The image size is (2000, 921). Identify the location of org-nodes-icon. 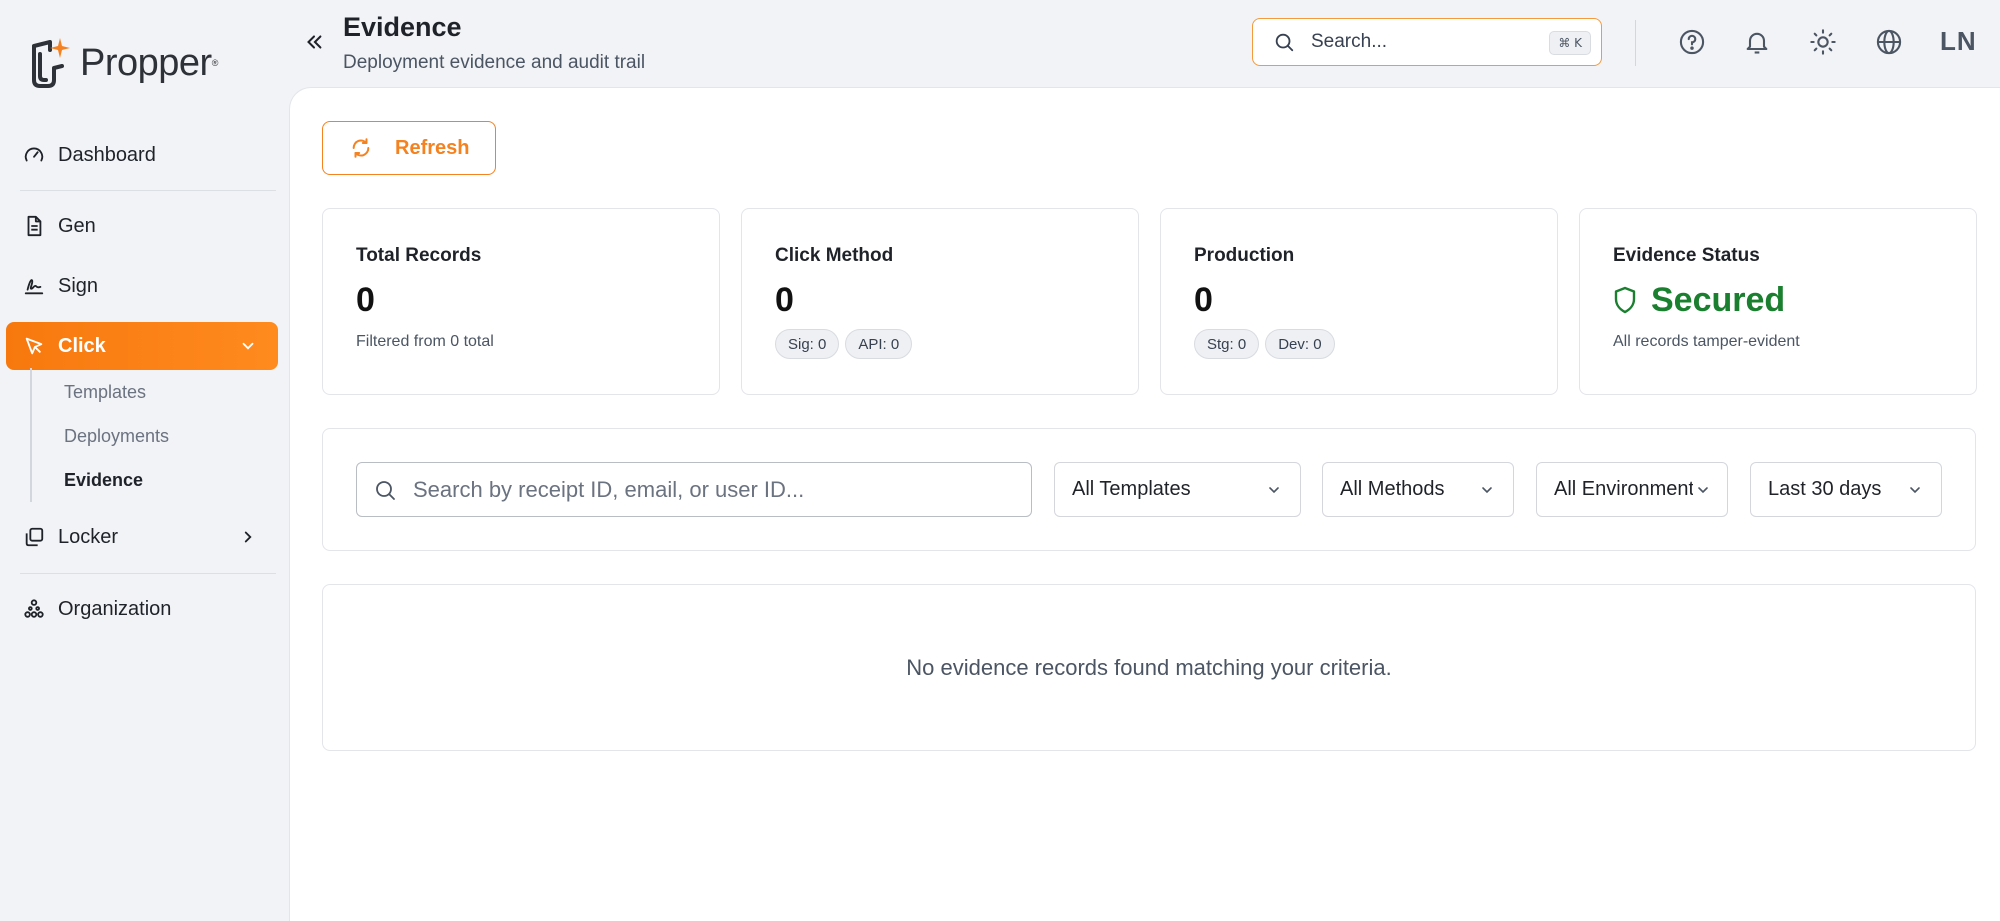
(34, 609).